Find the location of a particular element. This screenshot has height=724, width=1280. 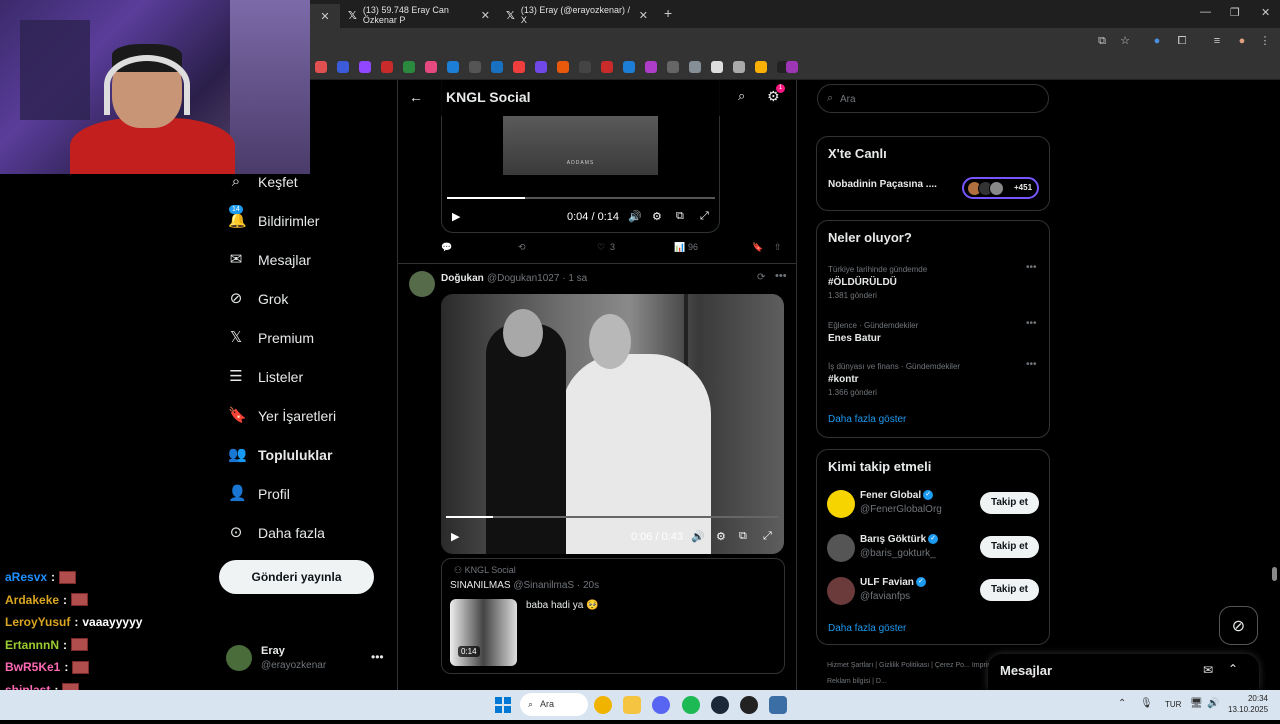

messages-drawer: Mesajlar ✉ ⌃ is located at coordinates (1123, 672).